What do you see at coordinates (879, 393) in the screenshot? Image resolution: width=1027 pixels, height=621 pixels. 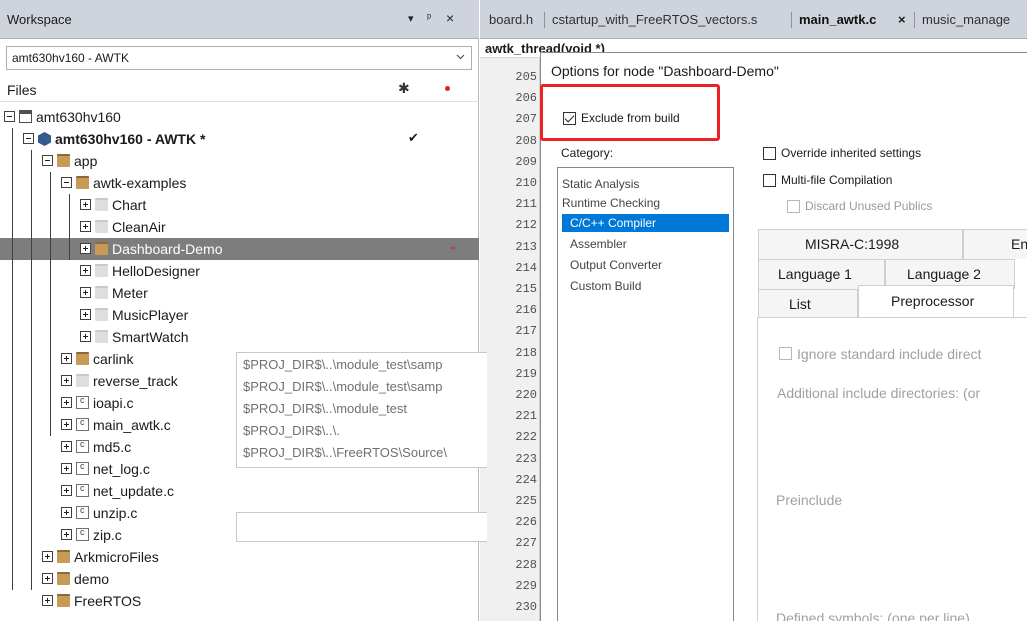 I see `additional-include-label: Additional include directories: (or` at bounding box center [879, 393].